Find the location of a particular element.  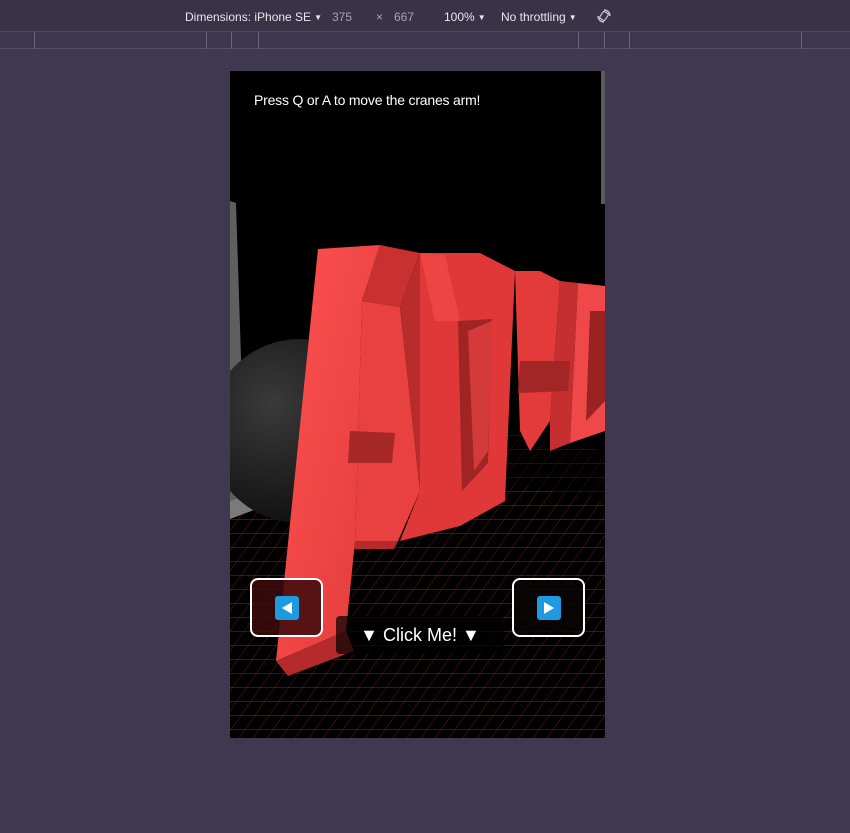

previous-button is located at coordinates (286, 607).